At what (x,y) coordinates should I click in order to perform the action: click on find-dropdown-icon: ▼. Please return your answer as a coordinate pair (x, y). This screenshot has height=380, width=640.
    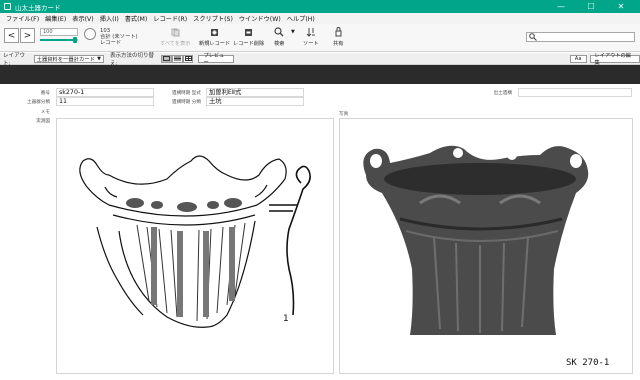
    Looking at the image, I should click on (293, 32).